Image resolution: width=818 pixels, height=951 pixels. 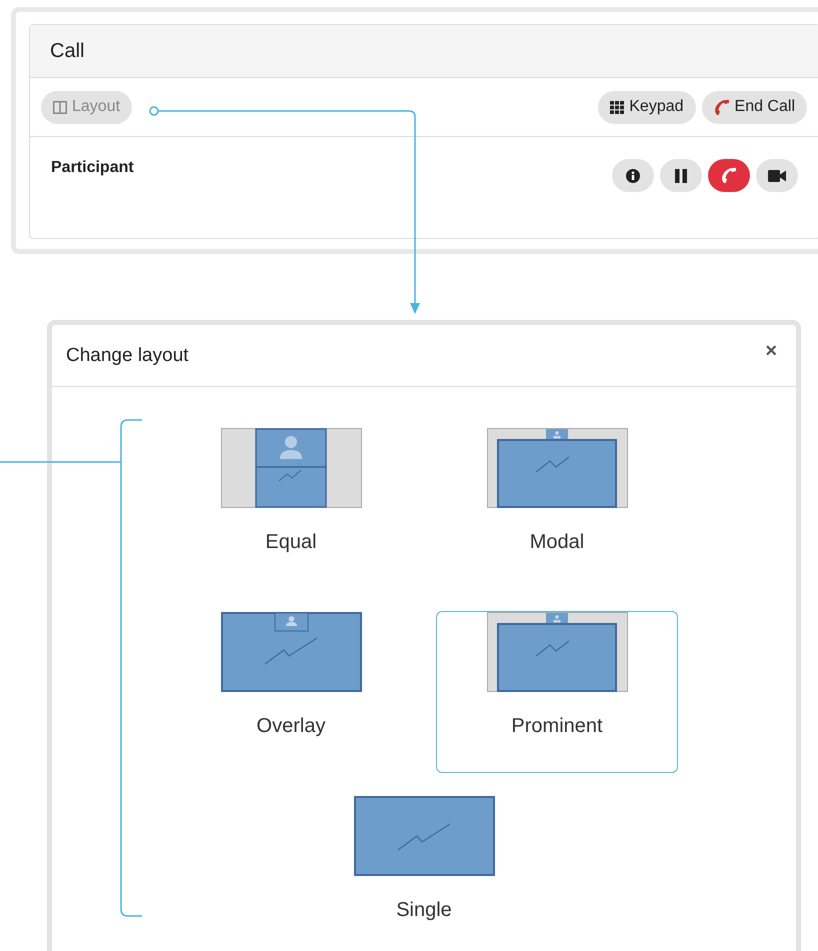 I want to click on info-icon, so click(x=633, y=175).